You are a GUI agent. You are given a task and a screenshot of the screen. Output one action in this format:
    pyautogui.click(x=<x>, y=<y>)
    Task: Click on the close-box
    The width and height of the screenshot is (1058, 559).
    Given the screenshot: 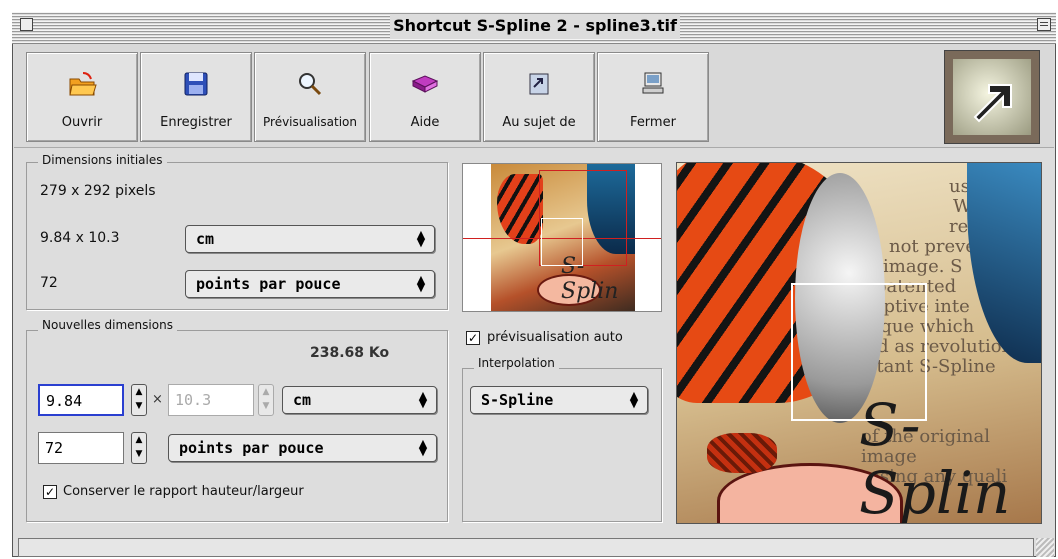 What is the action you would take?
    pyautogui.click(x=26, y=24)
    